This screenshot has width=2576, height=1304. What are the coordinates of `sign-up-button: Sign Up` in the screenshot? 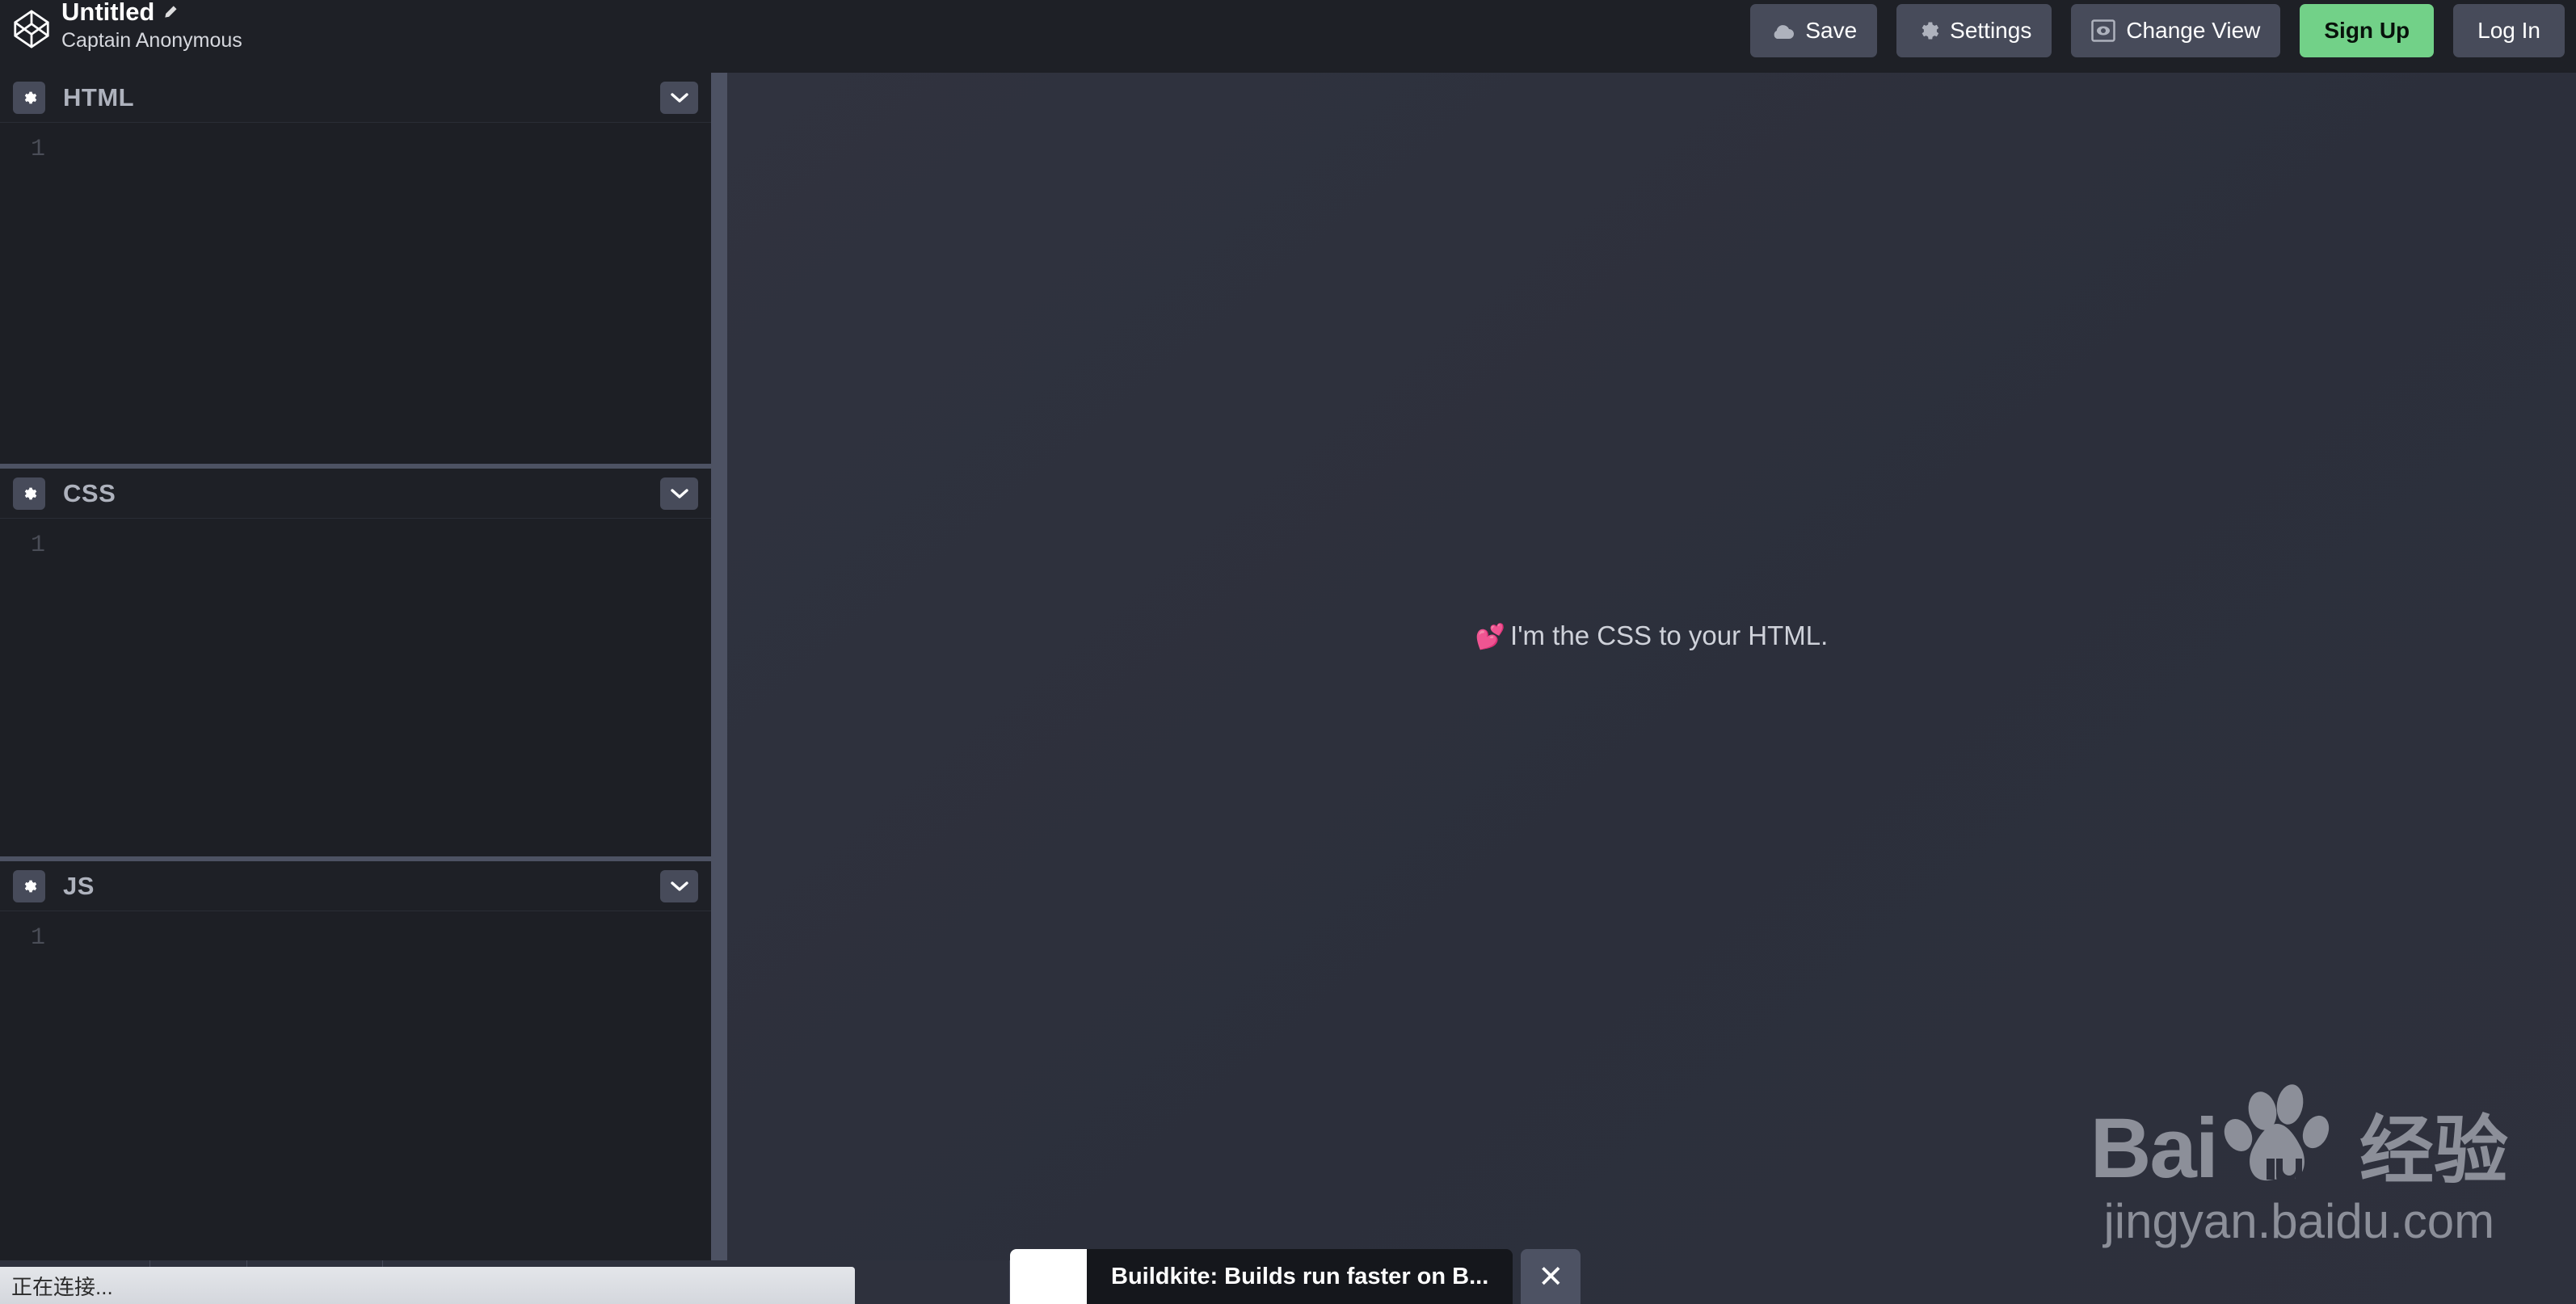 It's located at (2367, 30).